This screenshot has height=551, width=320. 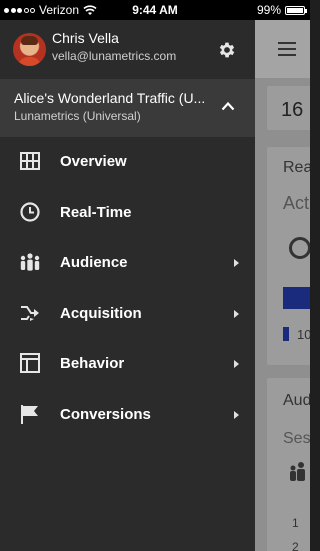 I want to click on summary-card: 16, so click(x=288, y=108).